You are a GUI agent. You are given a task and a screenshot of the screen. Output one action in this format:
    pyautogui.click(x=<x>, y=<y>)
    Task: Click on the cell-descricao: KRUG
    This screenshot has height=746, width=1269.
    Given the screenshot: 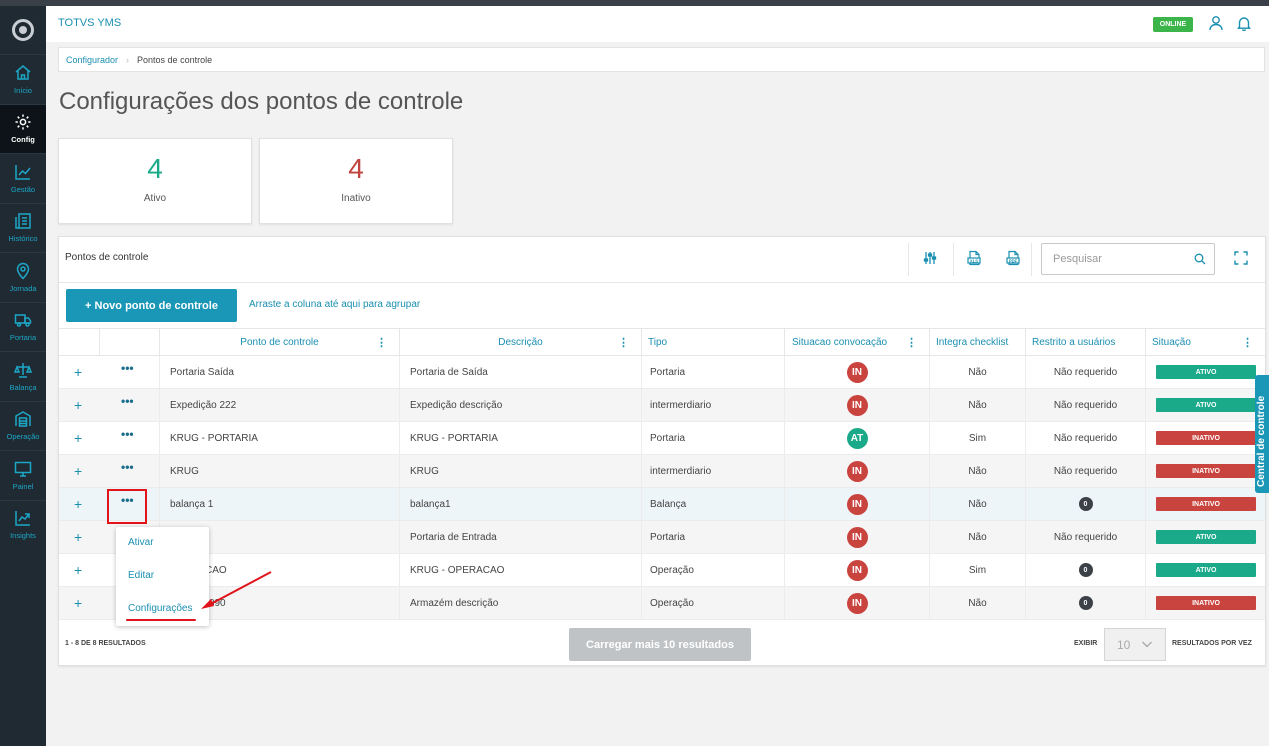 What is the action you would take?
    pyautogui.click(x=520, y=471)
    